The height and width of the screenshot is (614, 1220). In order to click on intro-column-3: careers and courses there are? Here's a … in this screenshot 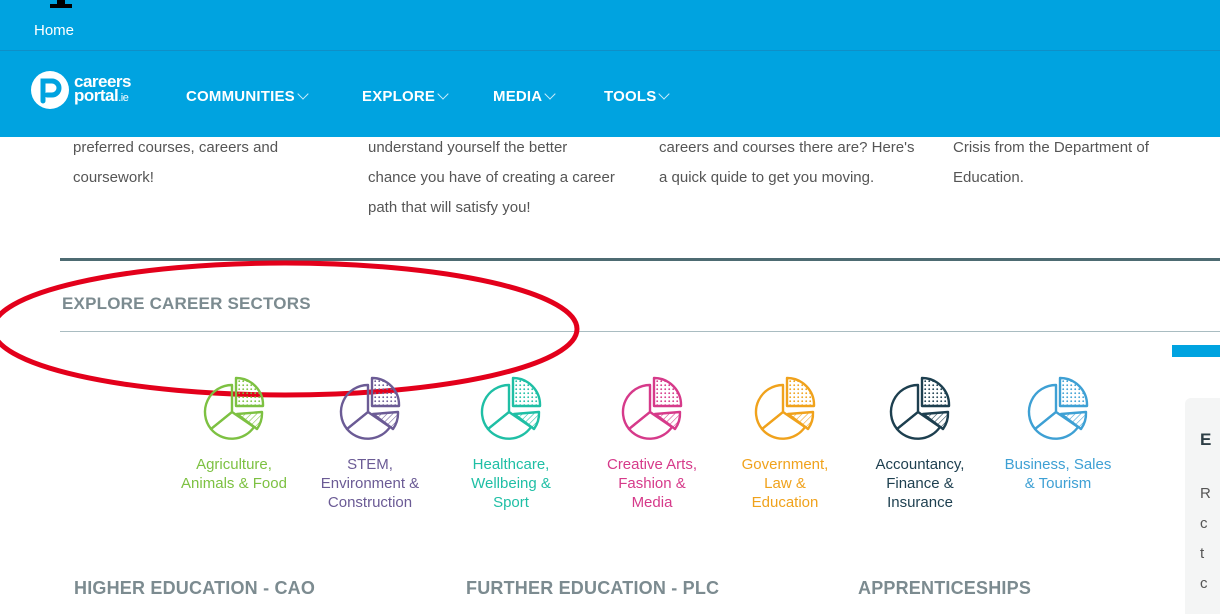, I will do `click(787, 163)`.